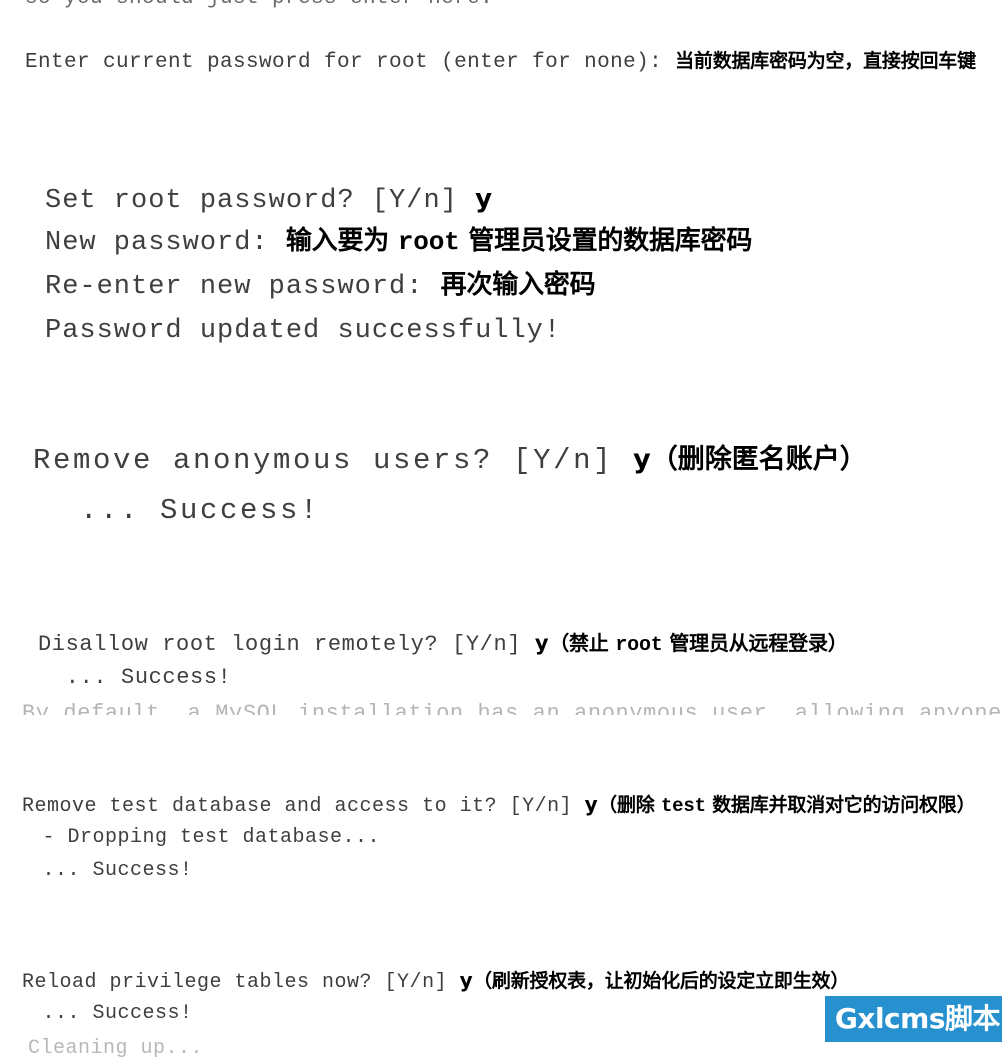  I want to click on chinese-annotation: （删除 test 数据库并取消对它的访问权限）, so click(786, 805).